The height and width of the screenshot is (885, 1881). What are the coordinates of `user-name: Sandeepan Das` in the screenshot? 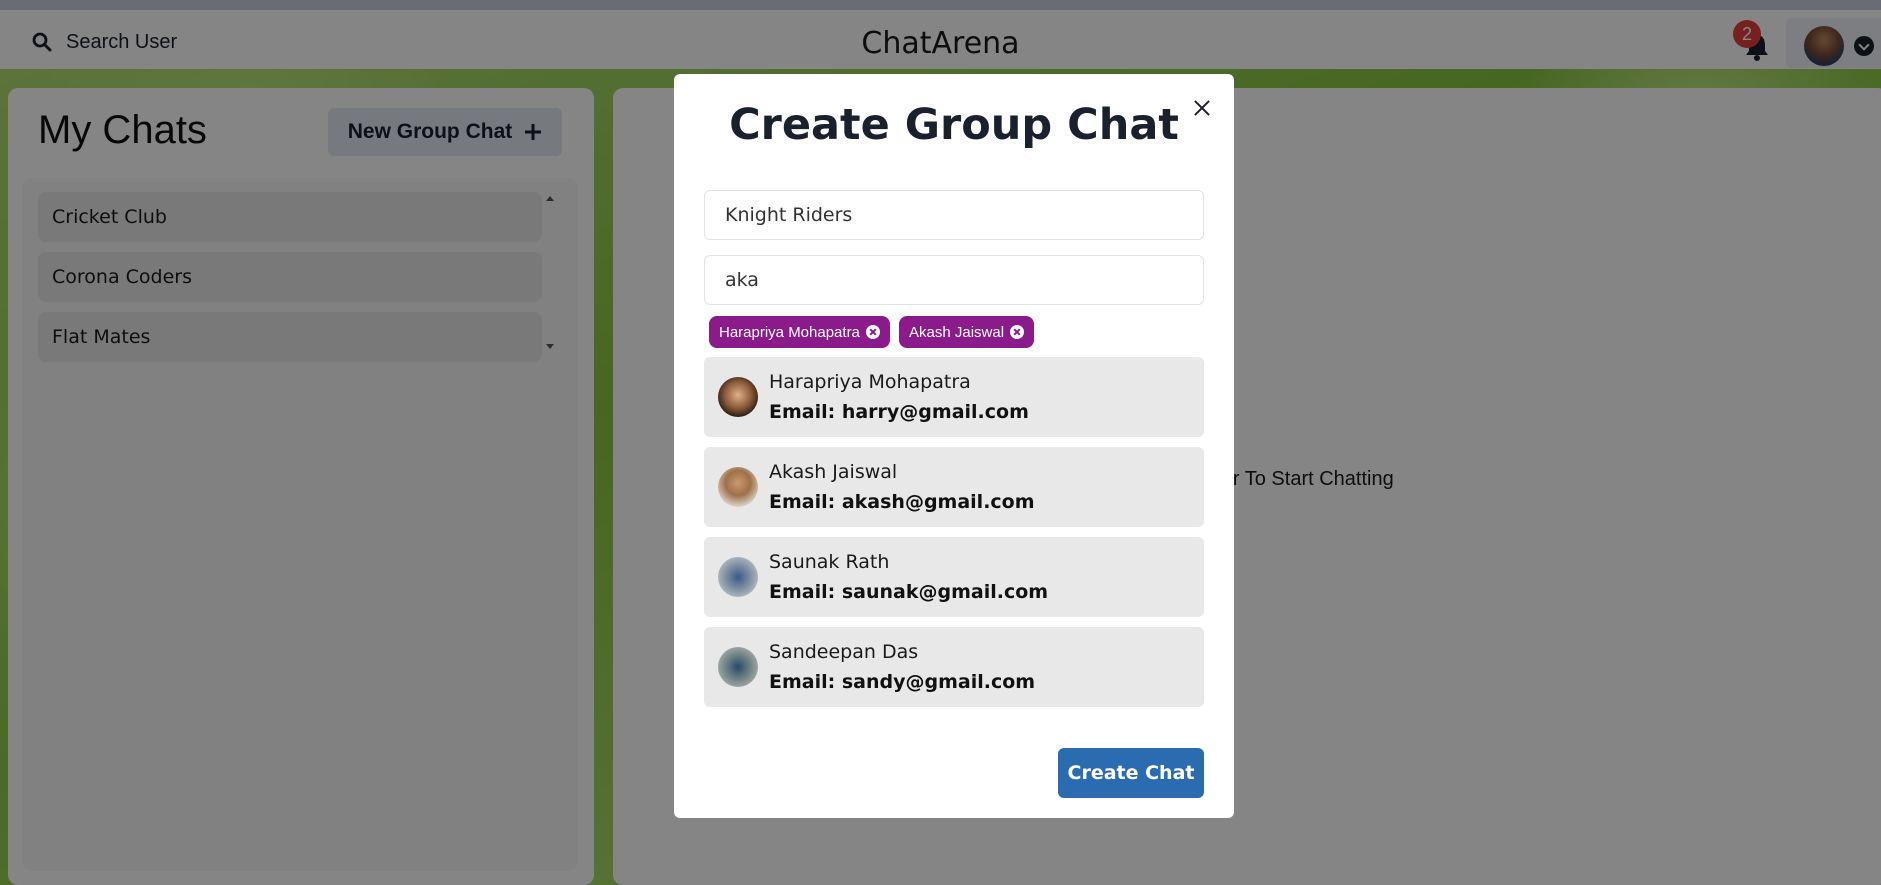 It's located at (844, 652).